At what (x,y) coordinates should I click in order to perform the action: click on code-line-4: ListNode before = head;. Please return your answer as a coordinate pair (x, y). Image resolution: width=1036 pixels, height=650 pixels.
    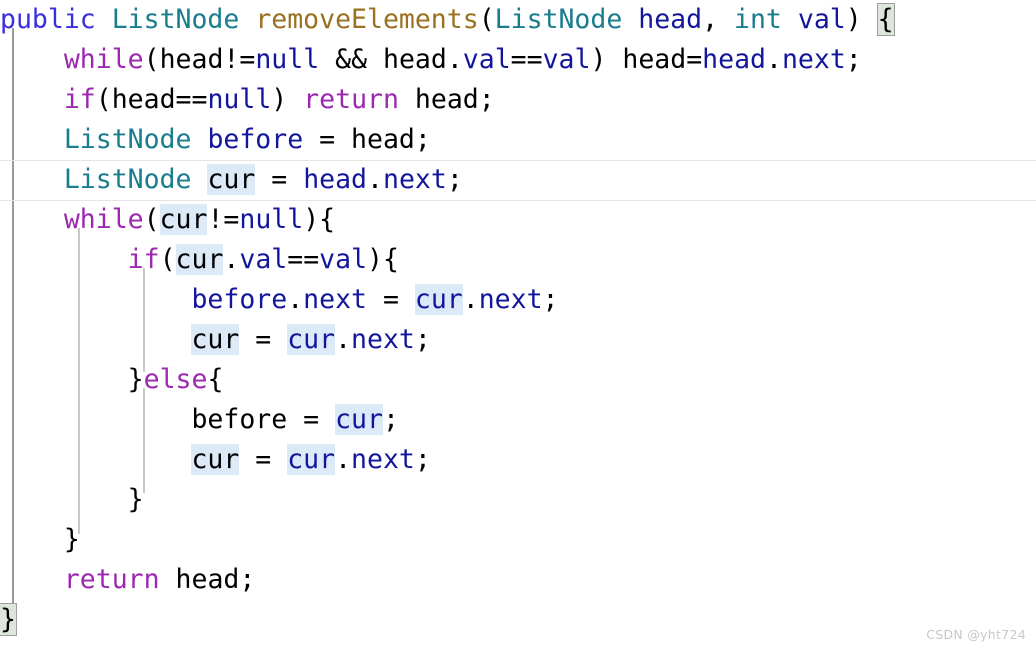
    Looking at the image, I should click on (518, 140).